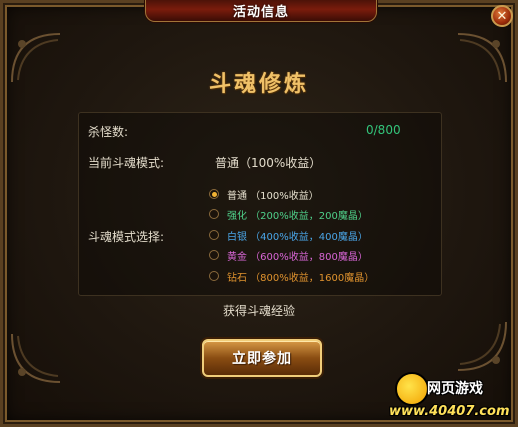  Describe the element at coordinates (126, 163) in the screenshot. I see `current-mode-label: 当前斗魂模式:` at that location.